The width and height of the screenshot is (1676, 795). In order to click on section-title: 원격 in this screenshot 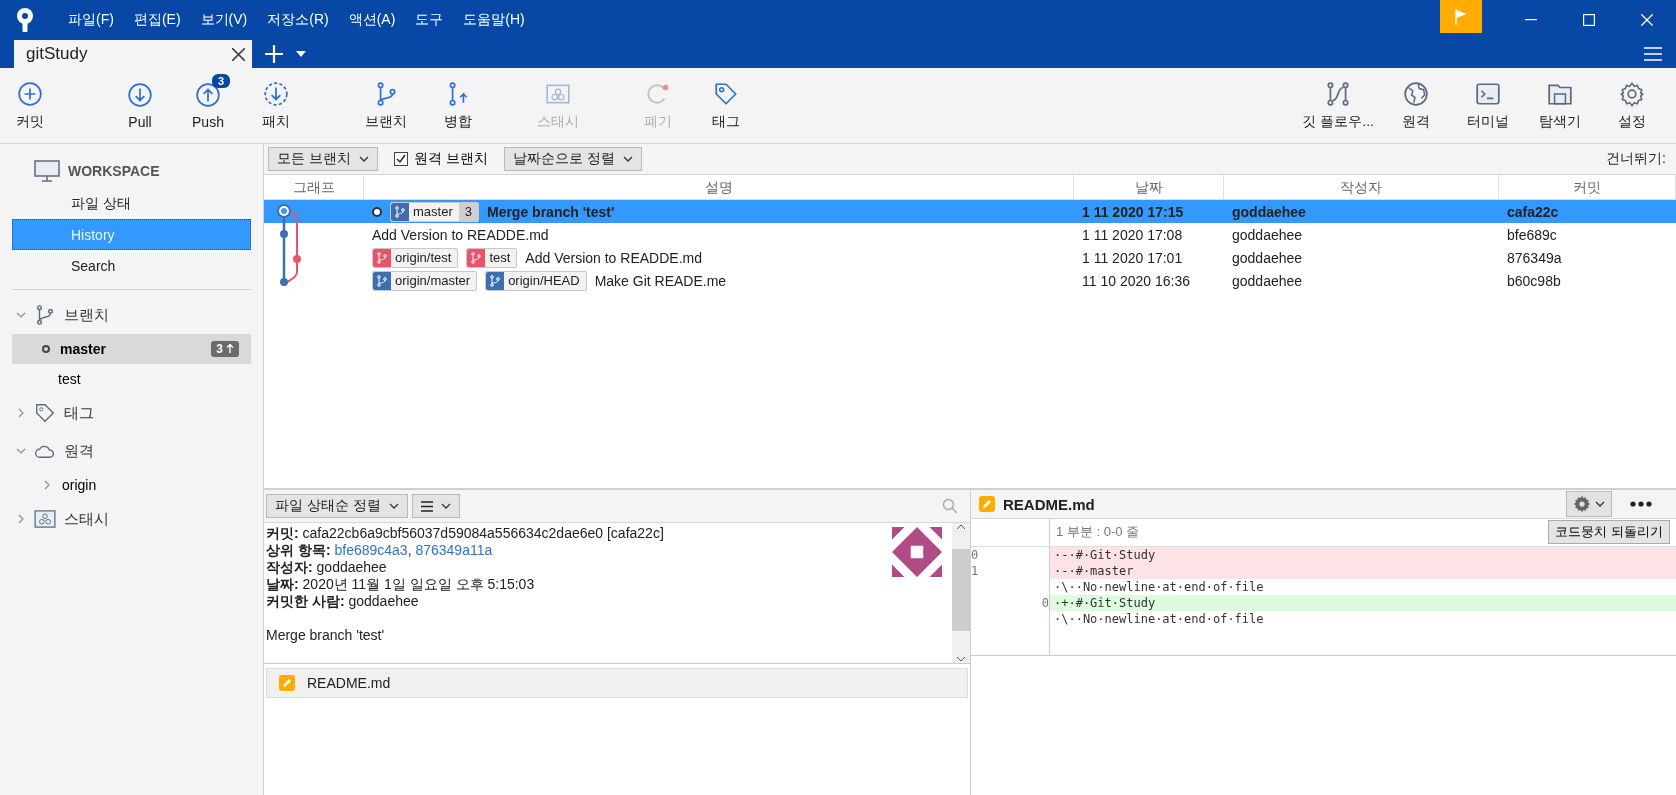, I will do `click(79, 451)`.